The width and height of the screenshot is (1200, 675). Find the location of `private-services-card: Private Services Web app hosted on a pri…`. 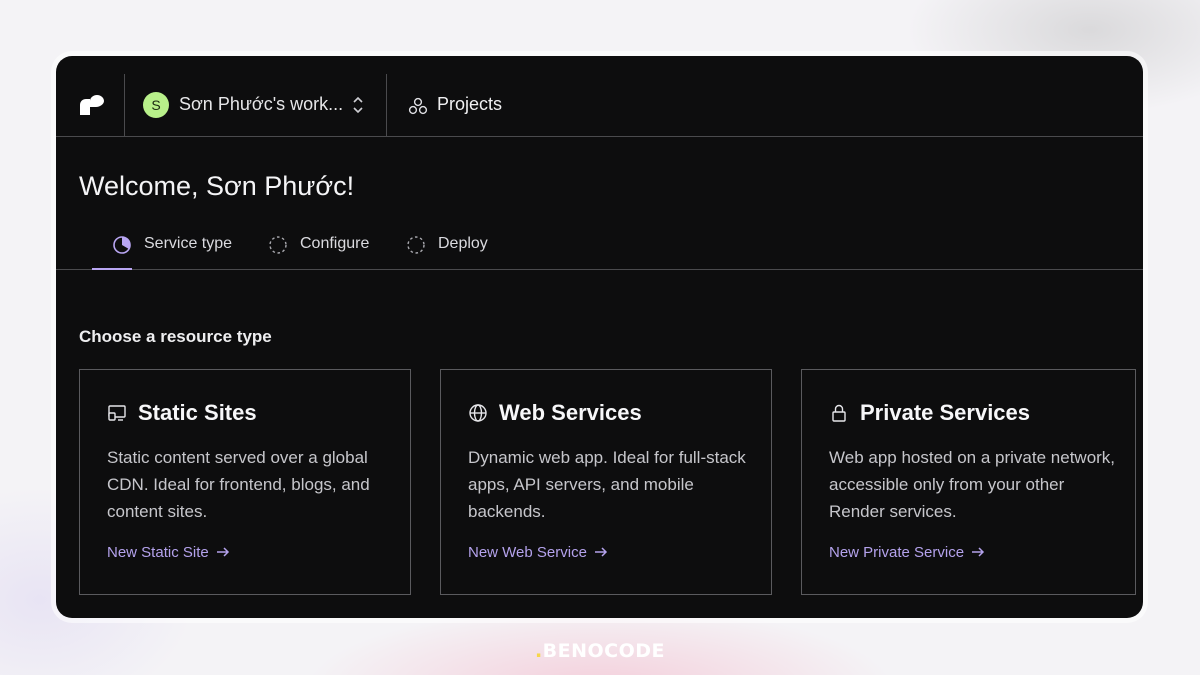

private-services-card: Private Services Web app hosted on a pri… is located at coordinates (968, 482).